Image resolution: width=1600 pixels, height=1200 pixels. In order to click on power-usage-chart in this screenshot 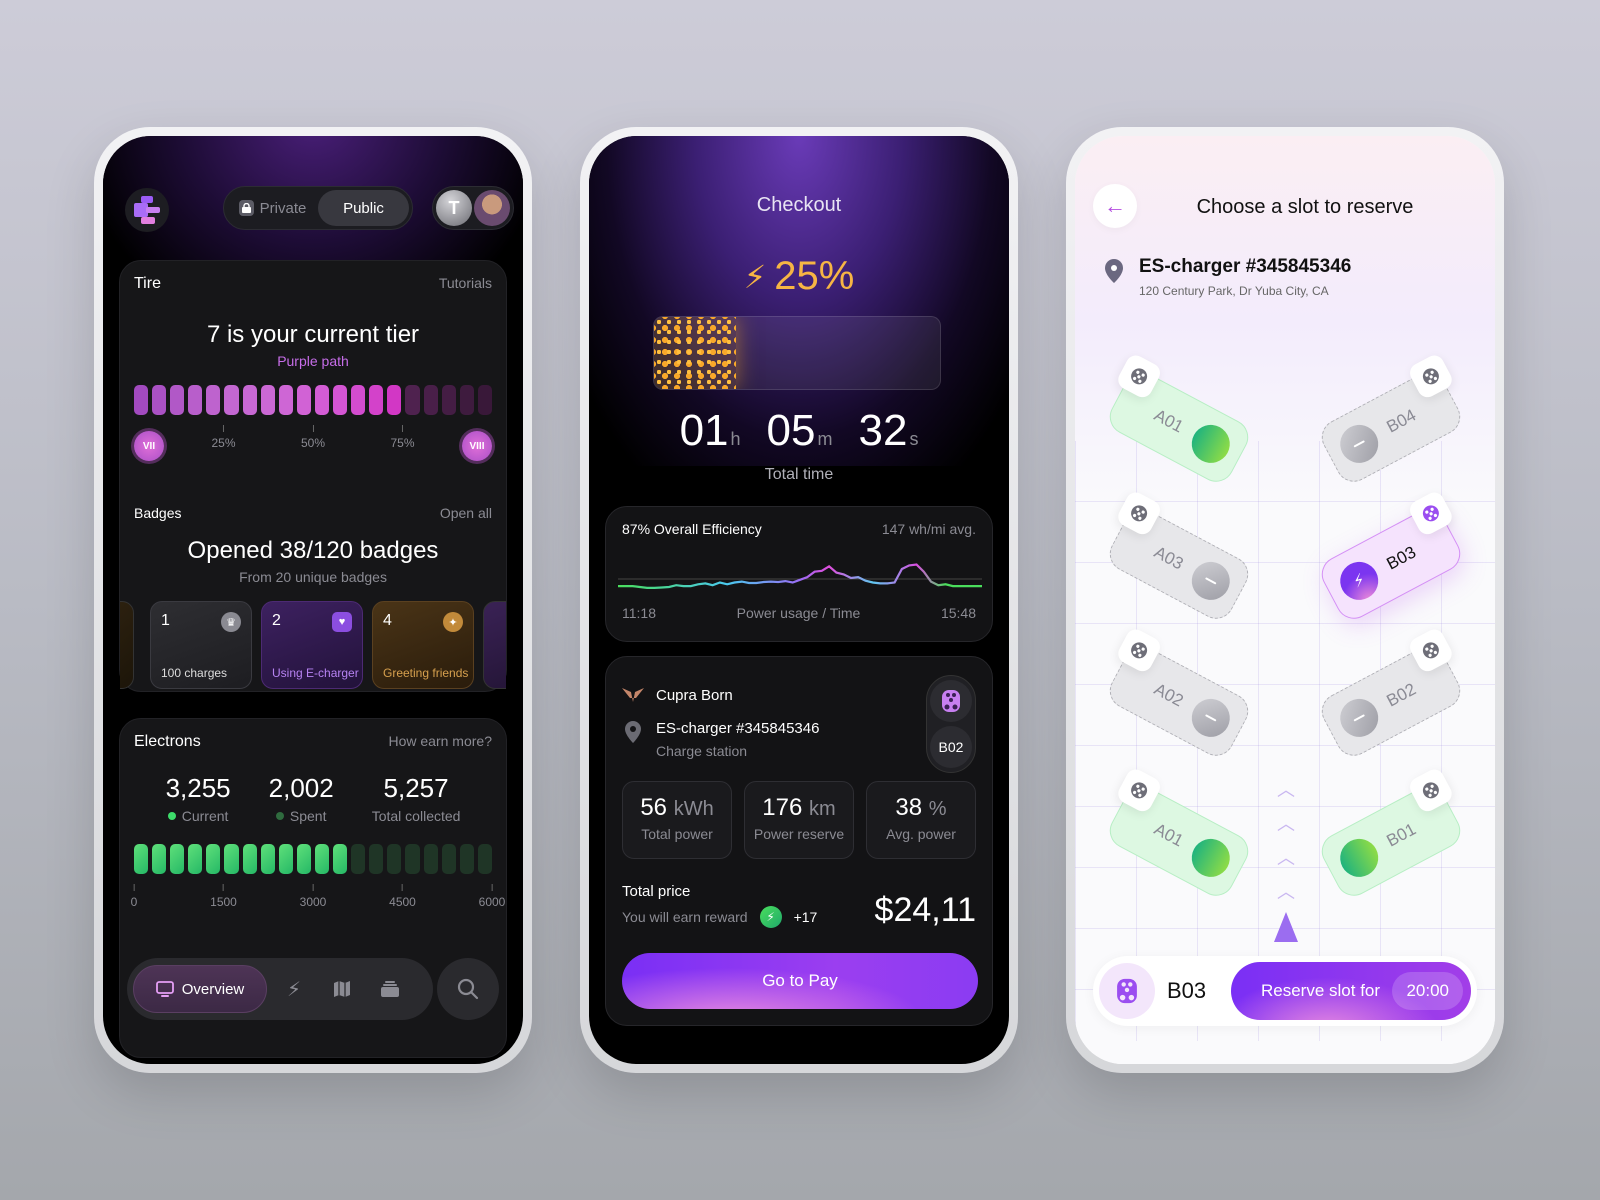, I will do `click(800, 576)`.